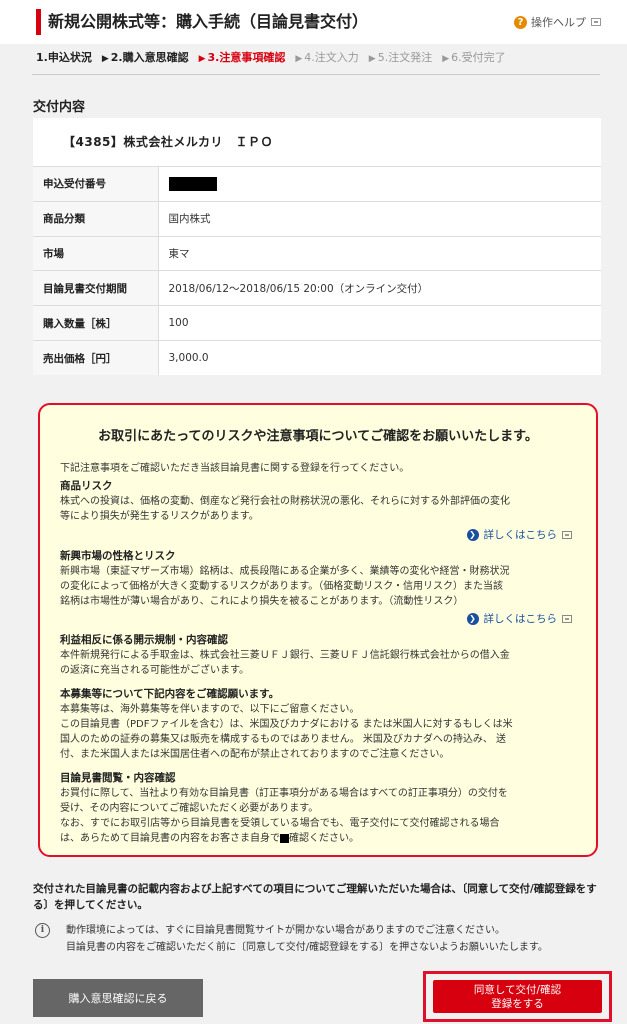 The image size is (627, 1024). What do you see at coordinates (517, 989) in the screenshot?
I see `agree-label-line1: 同意して交付/確認` at bounding box center [517, 989].